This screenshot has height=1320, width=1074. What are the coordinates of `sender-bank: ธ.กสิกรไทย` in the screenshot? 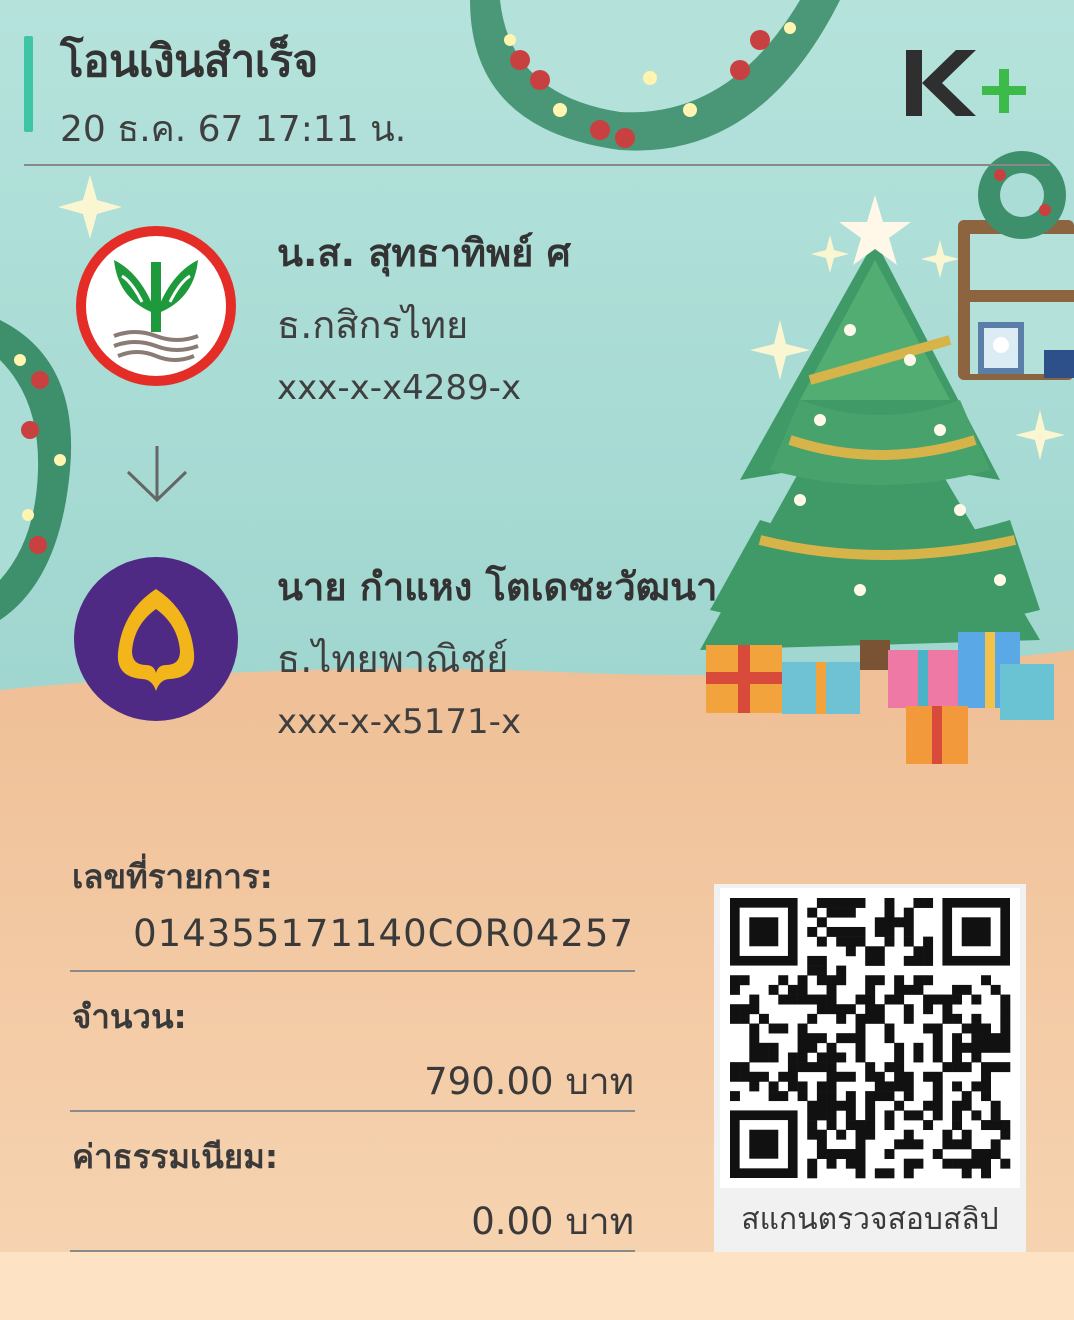 It's located at (373, 325).